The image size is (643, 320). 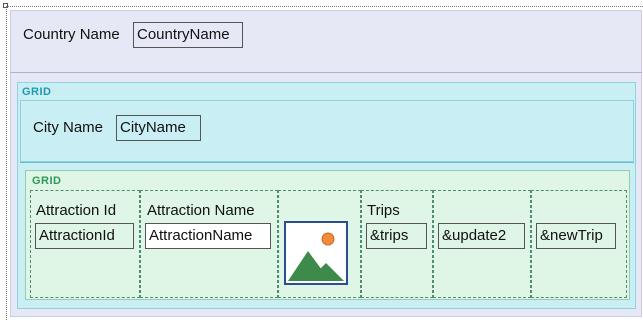 I want to click on attraction-id-header: Attraction Id, so click(x=76, y=210).